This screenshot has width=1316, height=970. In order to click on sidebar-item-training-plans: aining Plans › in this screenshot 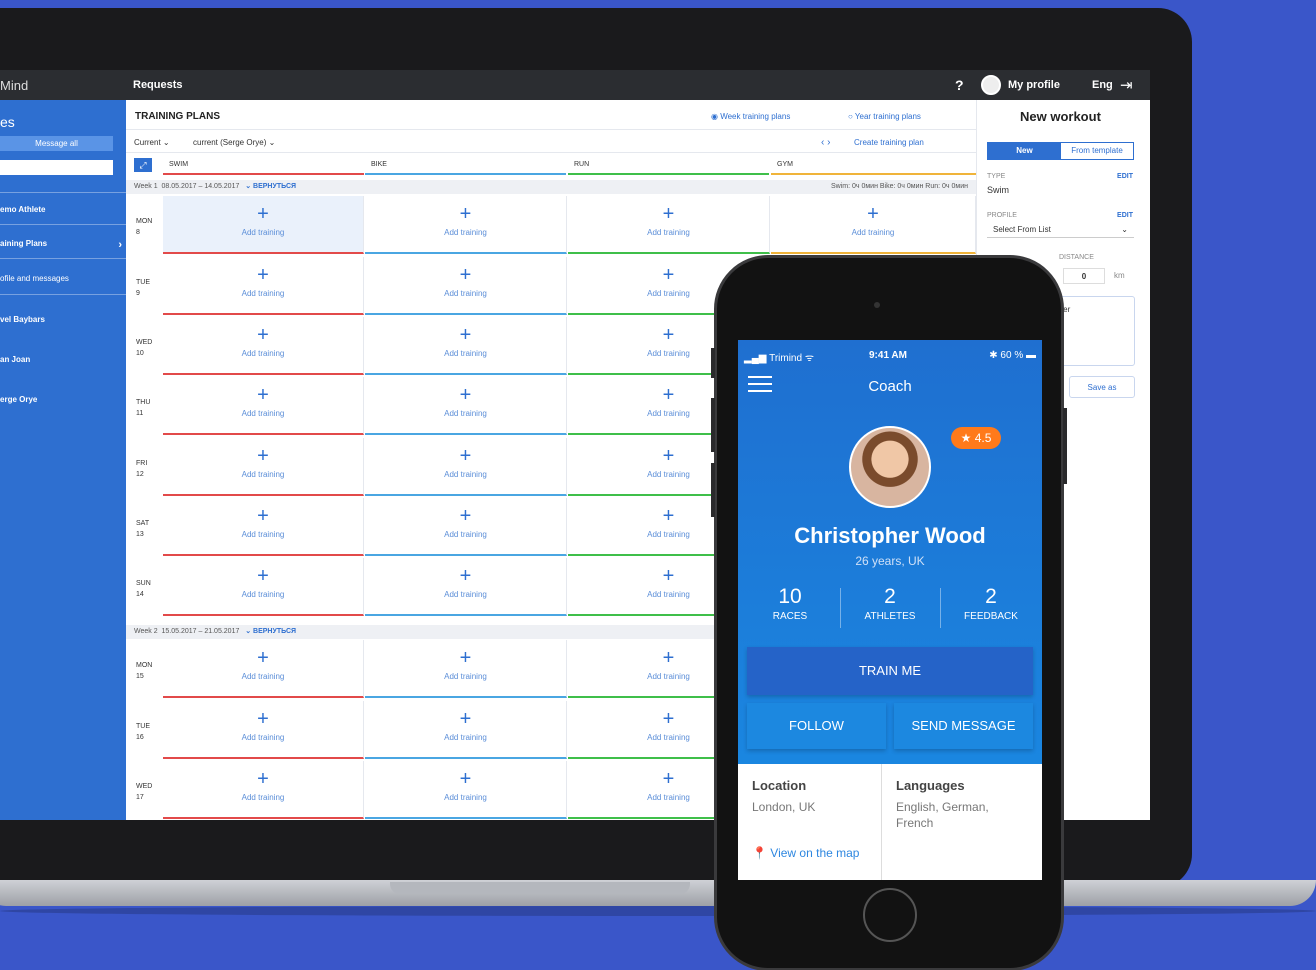, I will do `click(63, 245)`.